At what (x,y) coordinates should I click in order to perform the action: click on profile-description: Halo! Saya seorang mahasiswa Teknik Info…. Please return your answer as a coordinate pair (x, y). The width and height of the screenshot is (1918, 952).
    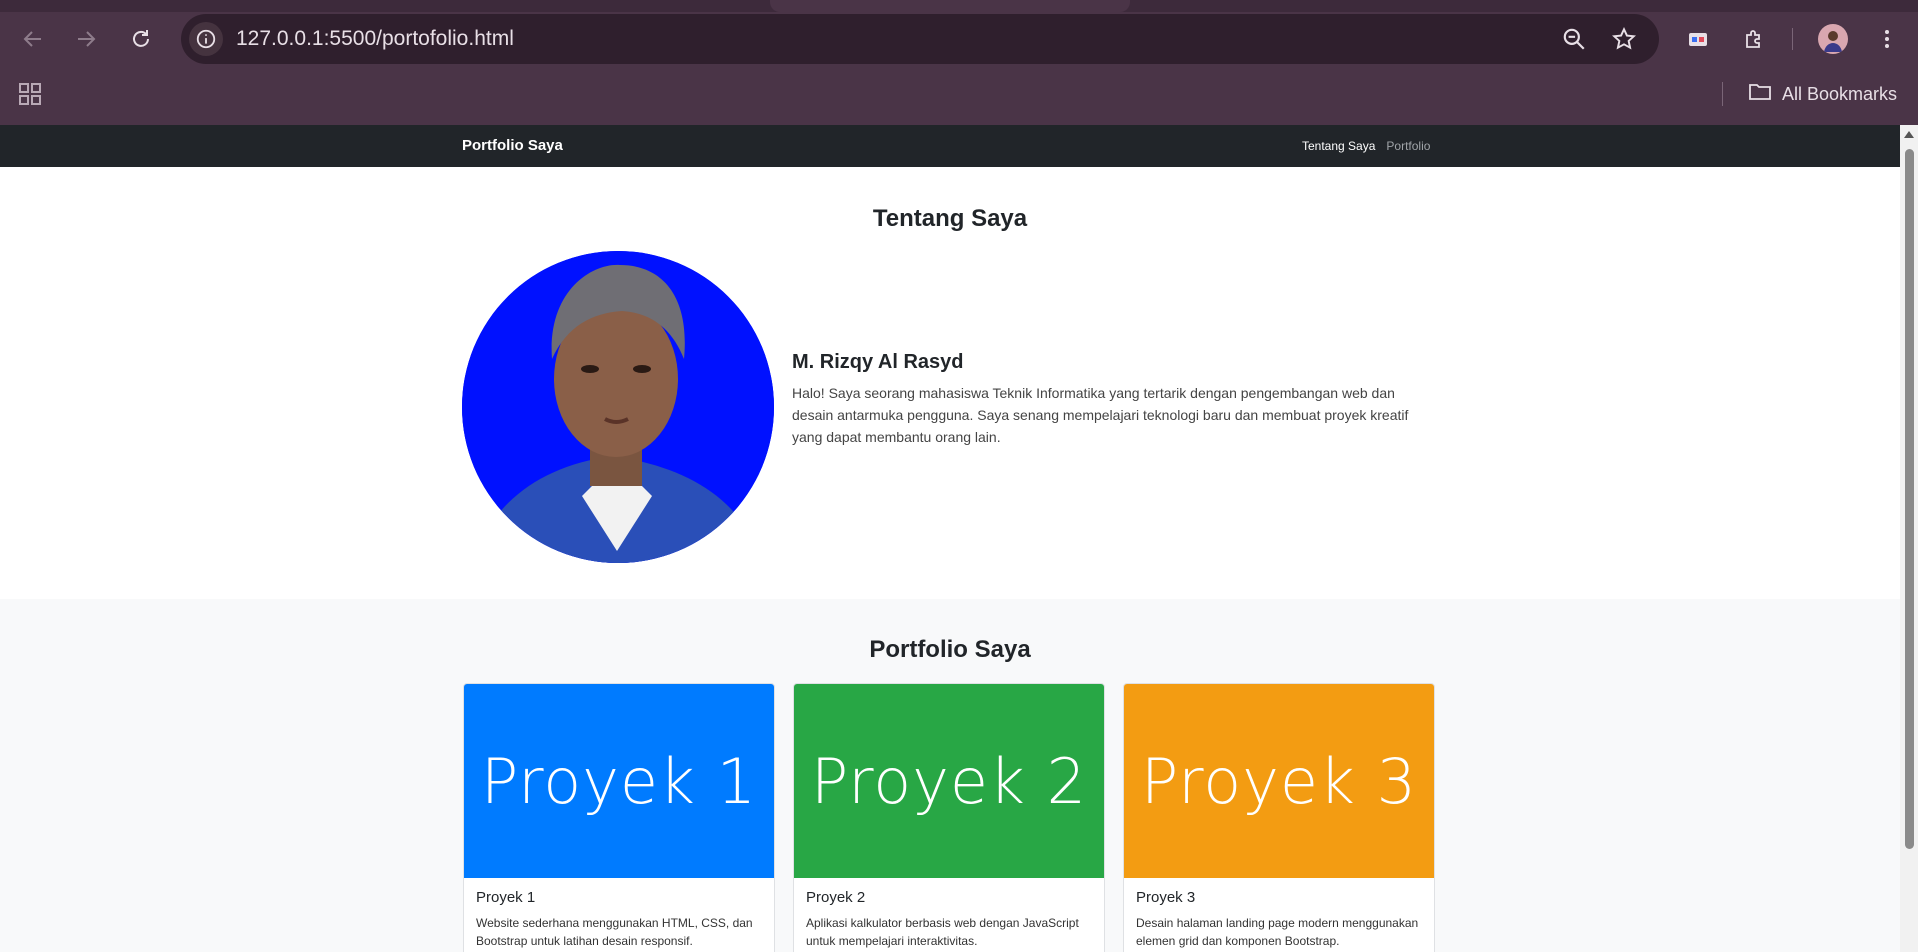
    Looking at the image, I should click on (1100, 415).